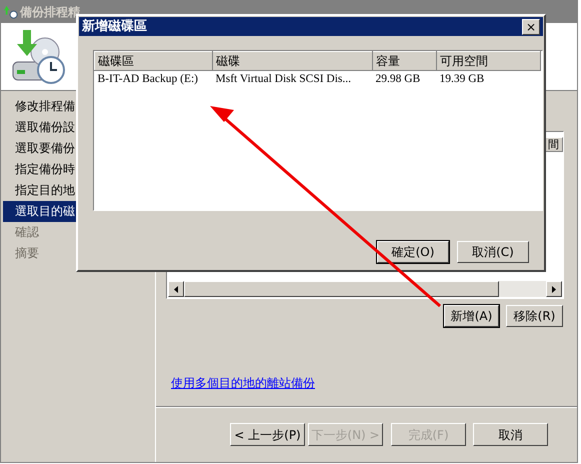 The width and height of the screenshot is (581, 464). I want to click on dialog-button: 確定(O), so click(413, 252).